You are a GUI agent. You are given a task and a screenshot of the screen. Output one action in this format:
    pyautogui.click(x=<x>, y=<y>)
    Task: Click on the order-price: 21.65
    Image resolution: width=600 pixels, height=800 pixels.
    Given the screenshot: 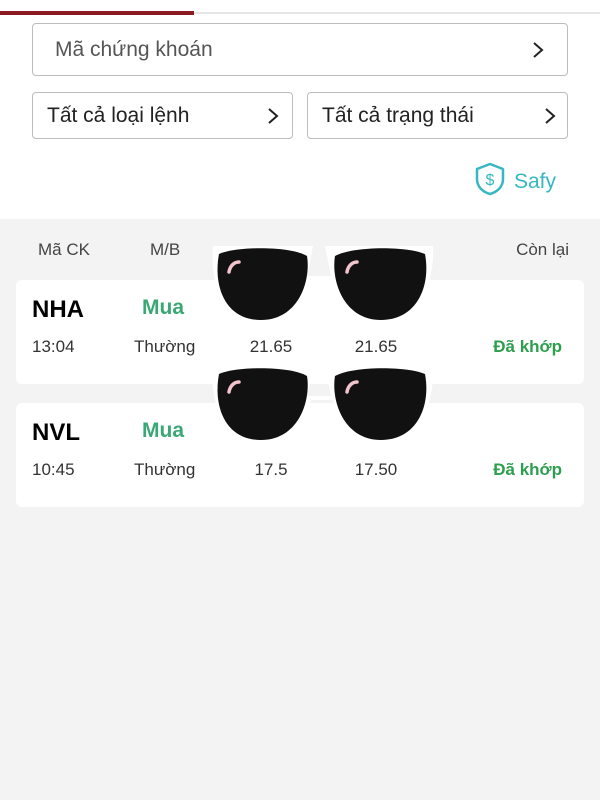 What is the action you would take?
    pyautogui.click(x=271, y=346)
    